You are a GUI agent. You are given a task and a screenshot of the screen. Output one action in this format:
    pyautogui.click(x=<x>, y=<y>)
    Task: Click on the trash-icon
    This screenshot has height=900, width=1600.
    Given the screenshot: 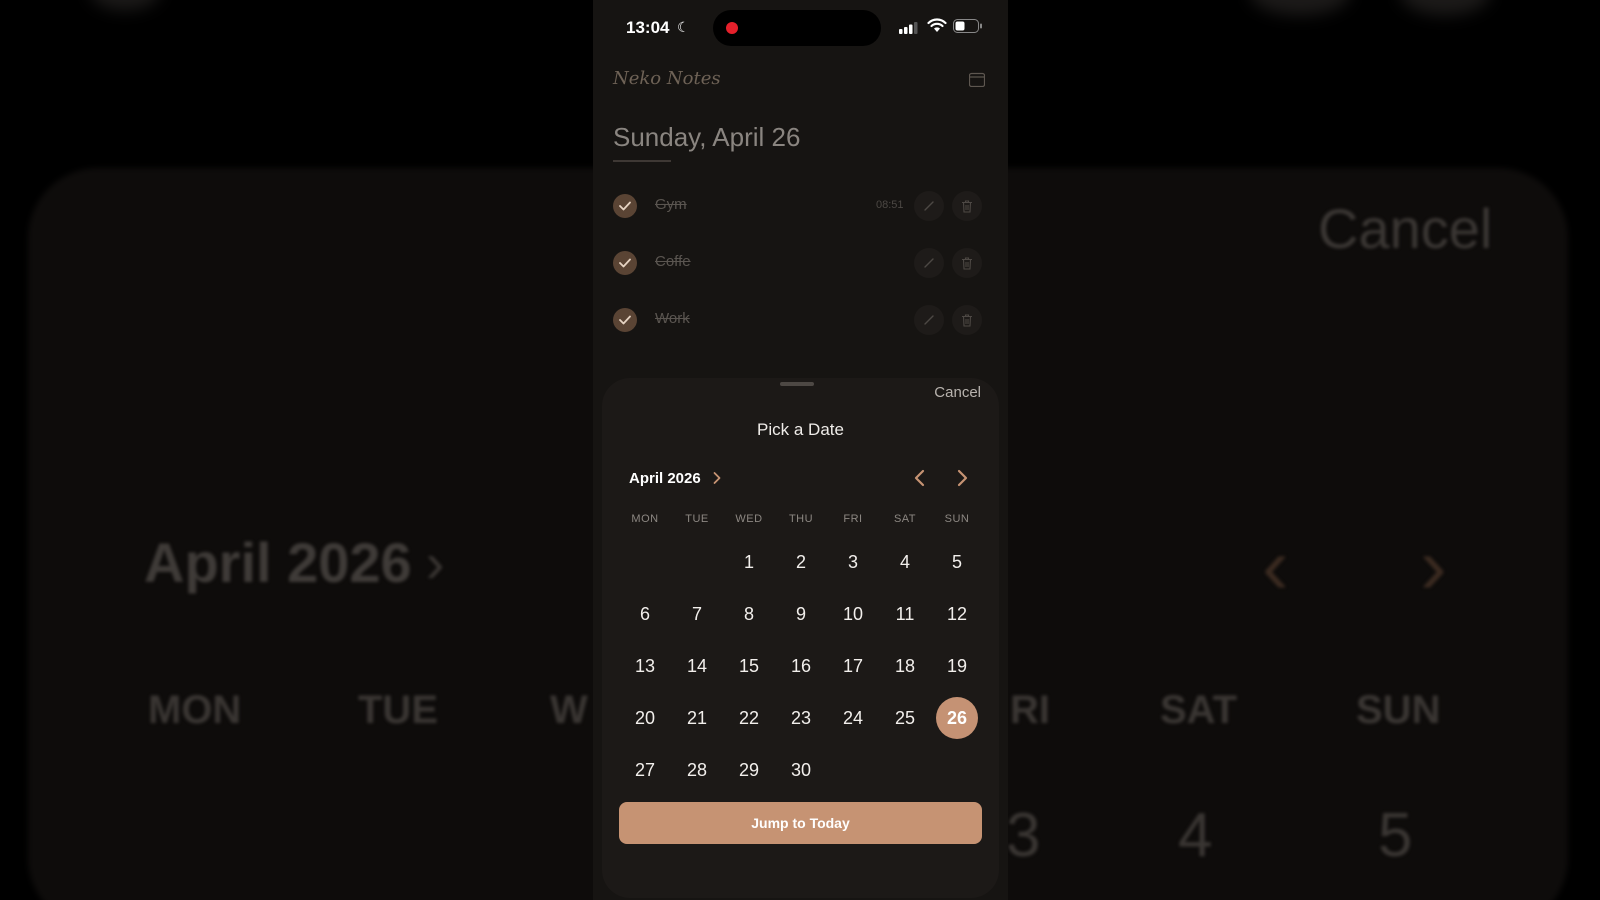 What is the action you would take?
    pyautogui.click(x=967, y=263)
    